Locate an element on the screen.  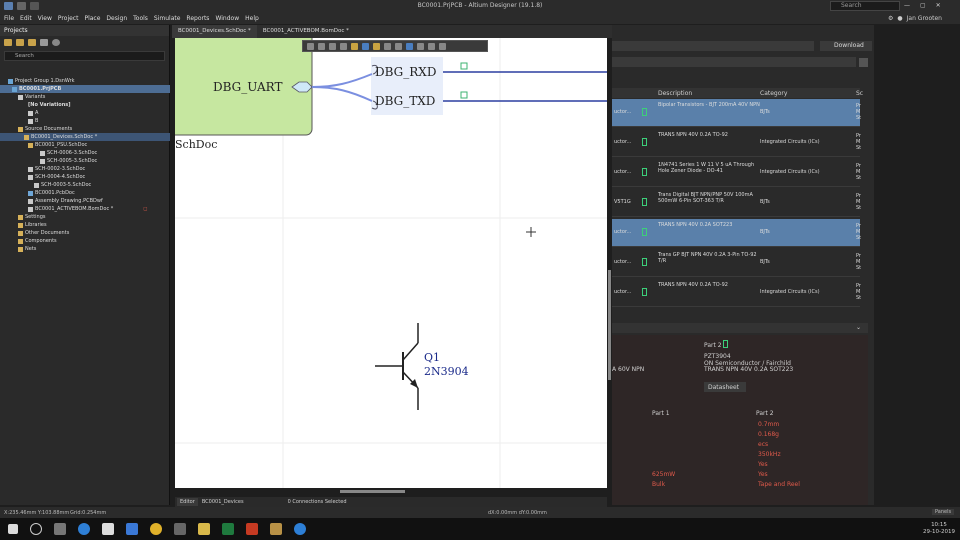
text-icon is located at coordinates (431, 46).